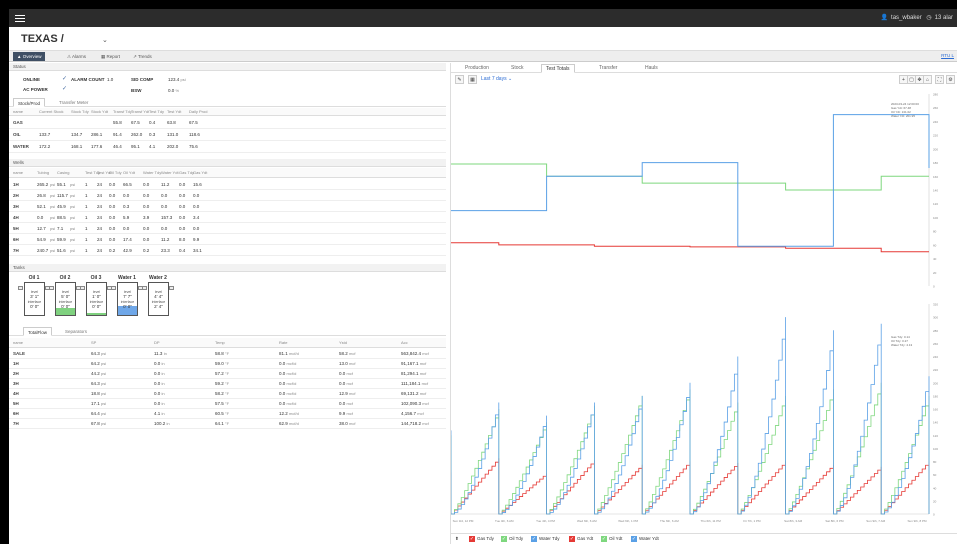 This screenshot has height=544, width=957. I want to click on legend-label: Water Tdy, so click(549, 539).